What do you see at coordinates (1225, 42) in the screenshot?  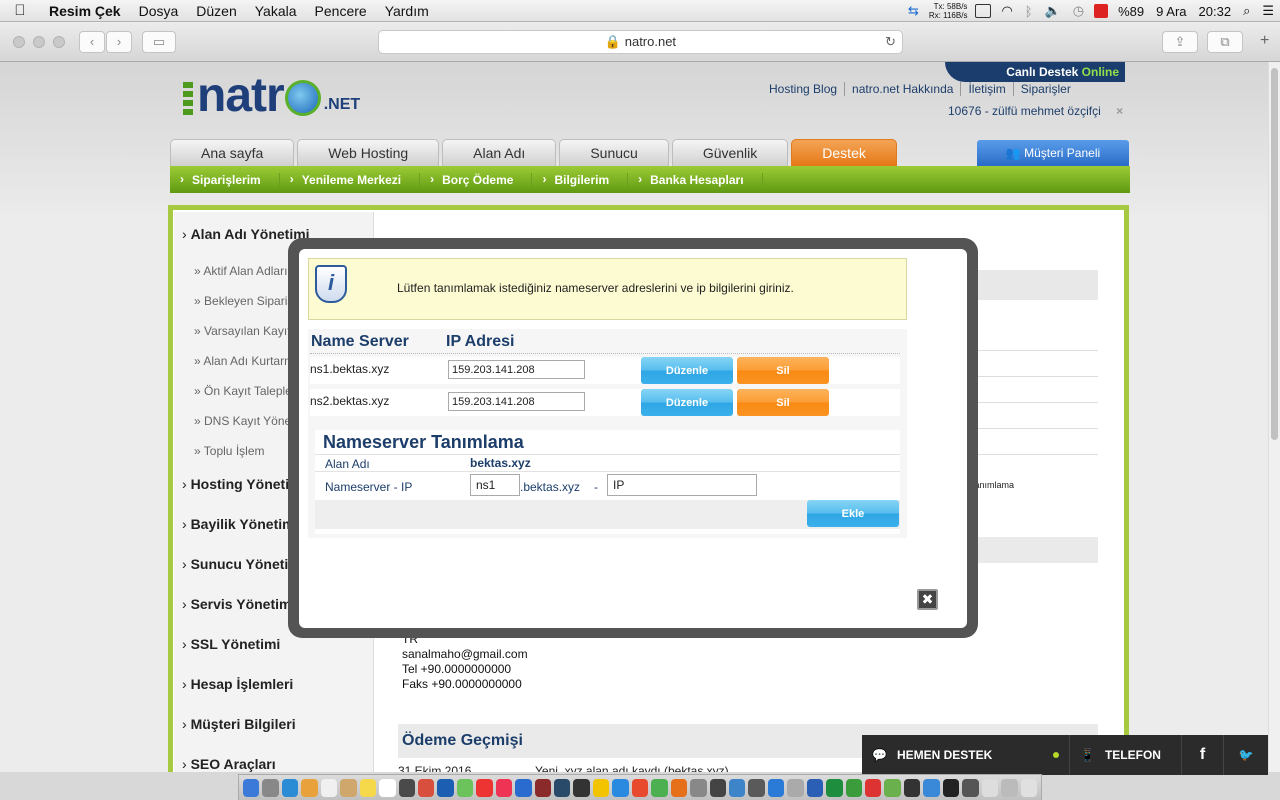 I see `tabs-overview-icon: ⧉` at bounding box center [1225, 42].